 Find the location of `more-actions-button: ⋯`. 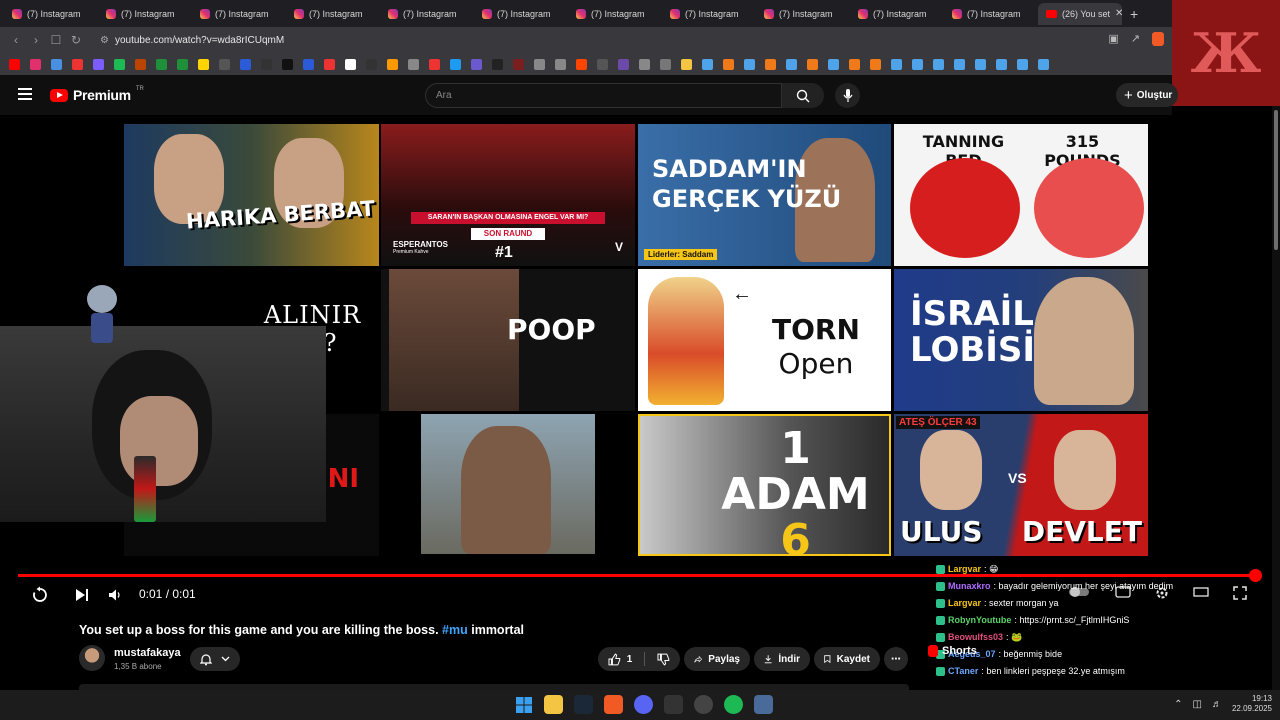

more-actions-button: ⋯ is located at coordinates (896, 659).